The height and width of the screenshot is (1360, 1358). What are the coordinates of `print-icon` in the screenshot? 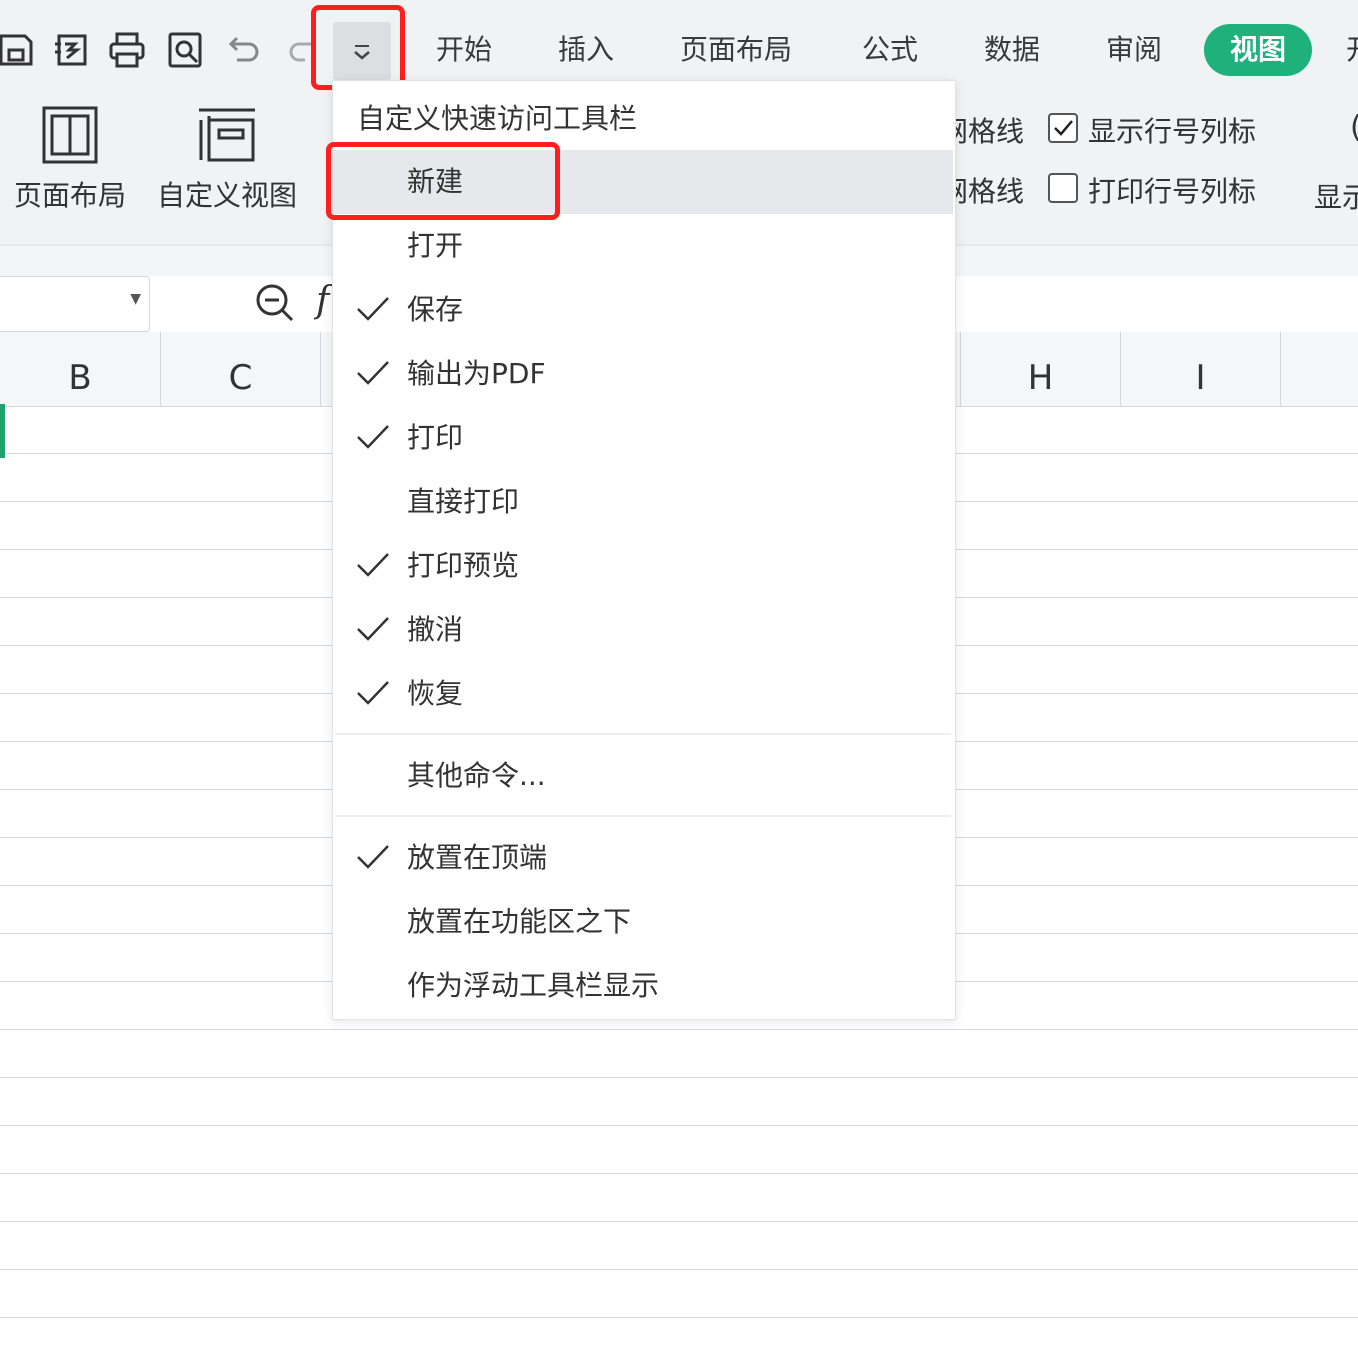 It's located at (127, 50).